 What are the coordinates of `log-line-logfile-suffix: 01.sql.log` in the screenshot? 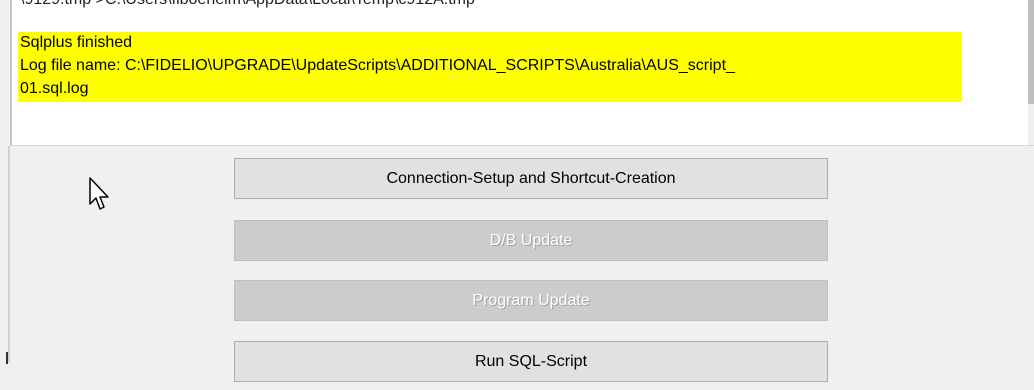 It's located at (54, 88).